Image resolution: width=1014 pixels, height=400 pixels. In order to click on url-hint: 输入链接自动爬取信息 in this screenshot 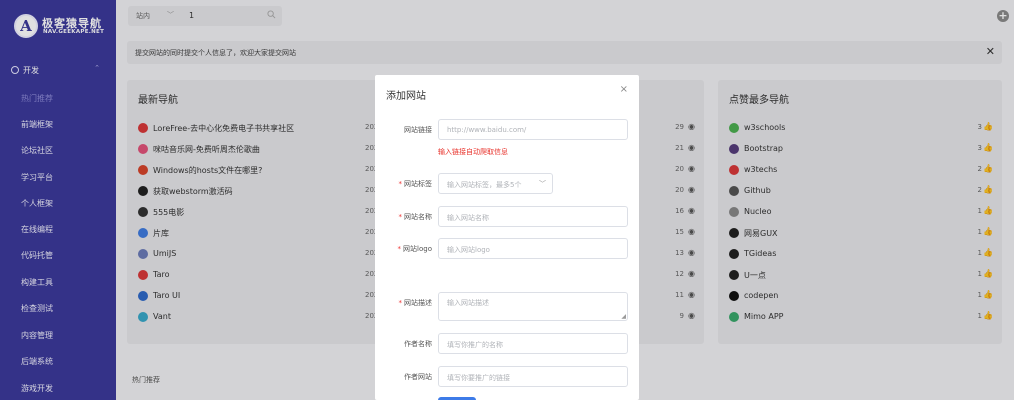, I will do `click(473, 152)`.